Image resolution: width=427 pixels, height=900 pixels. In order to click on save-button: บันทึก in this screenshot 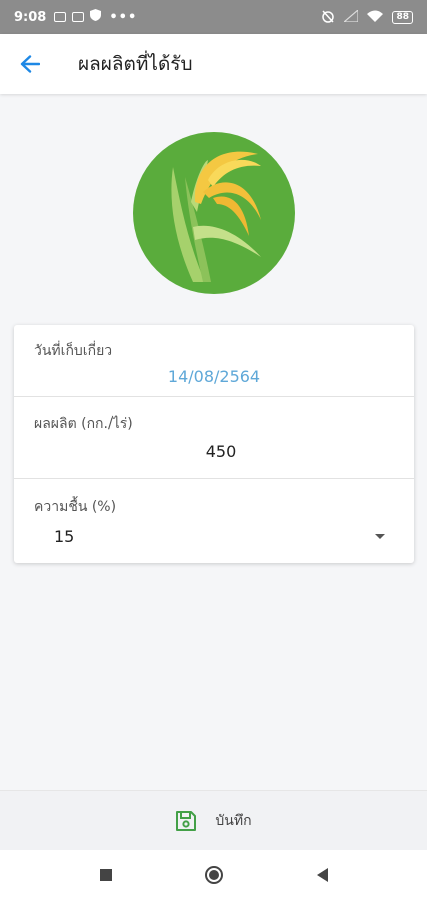, I will do `click(213, 821)`.